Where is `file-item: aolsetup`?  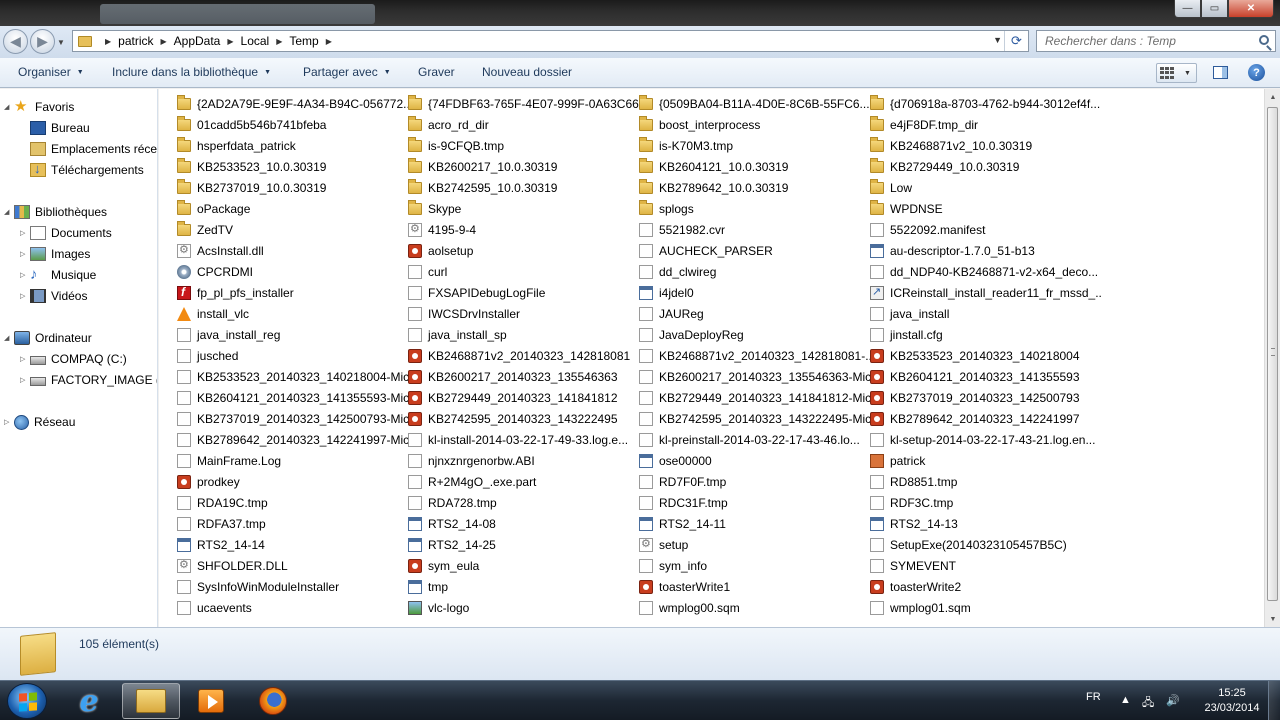 file-item: aolsetup is located at coordinates (523, 250).